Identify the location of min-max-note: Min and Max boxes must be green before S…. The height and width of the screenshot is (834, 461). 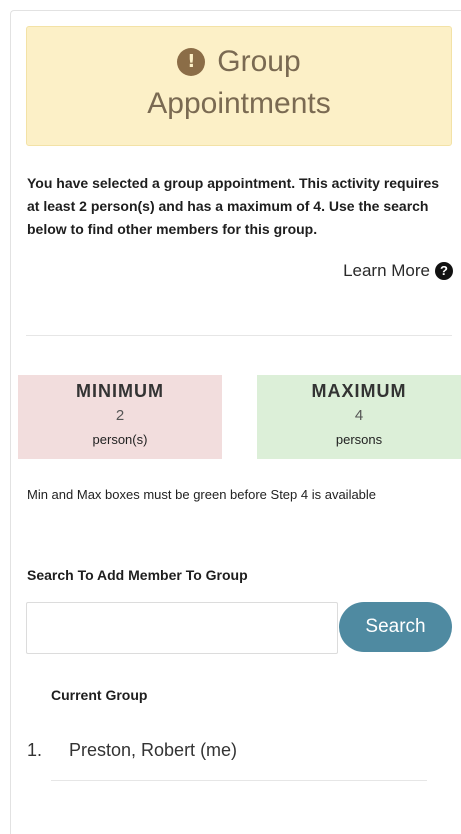
(202, 494).